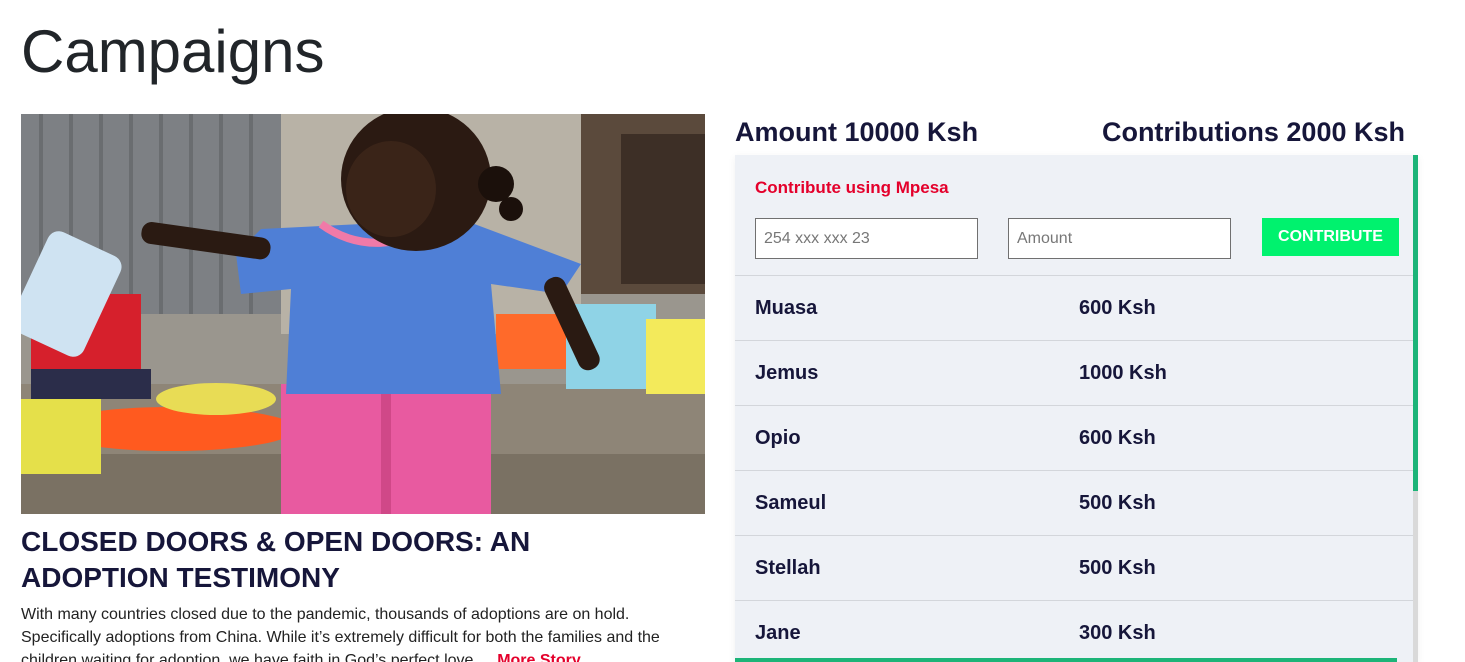  Describe the element at coordinates (1074, 307) in the screenshot. I see `contribution-row: Muasa 600 Ksh` at that location.